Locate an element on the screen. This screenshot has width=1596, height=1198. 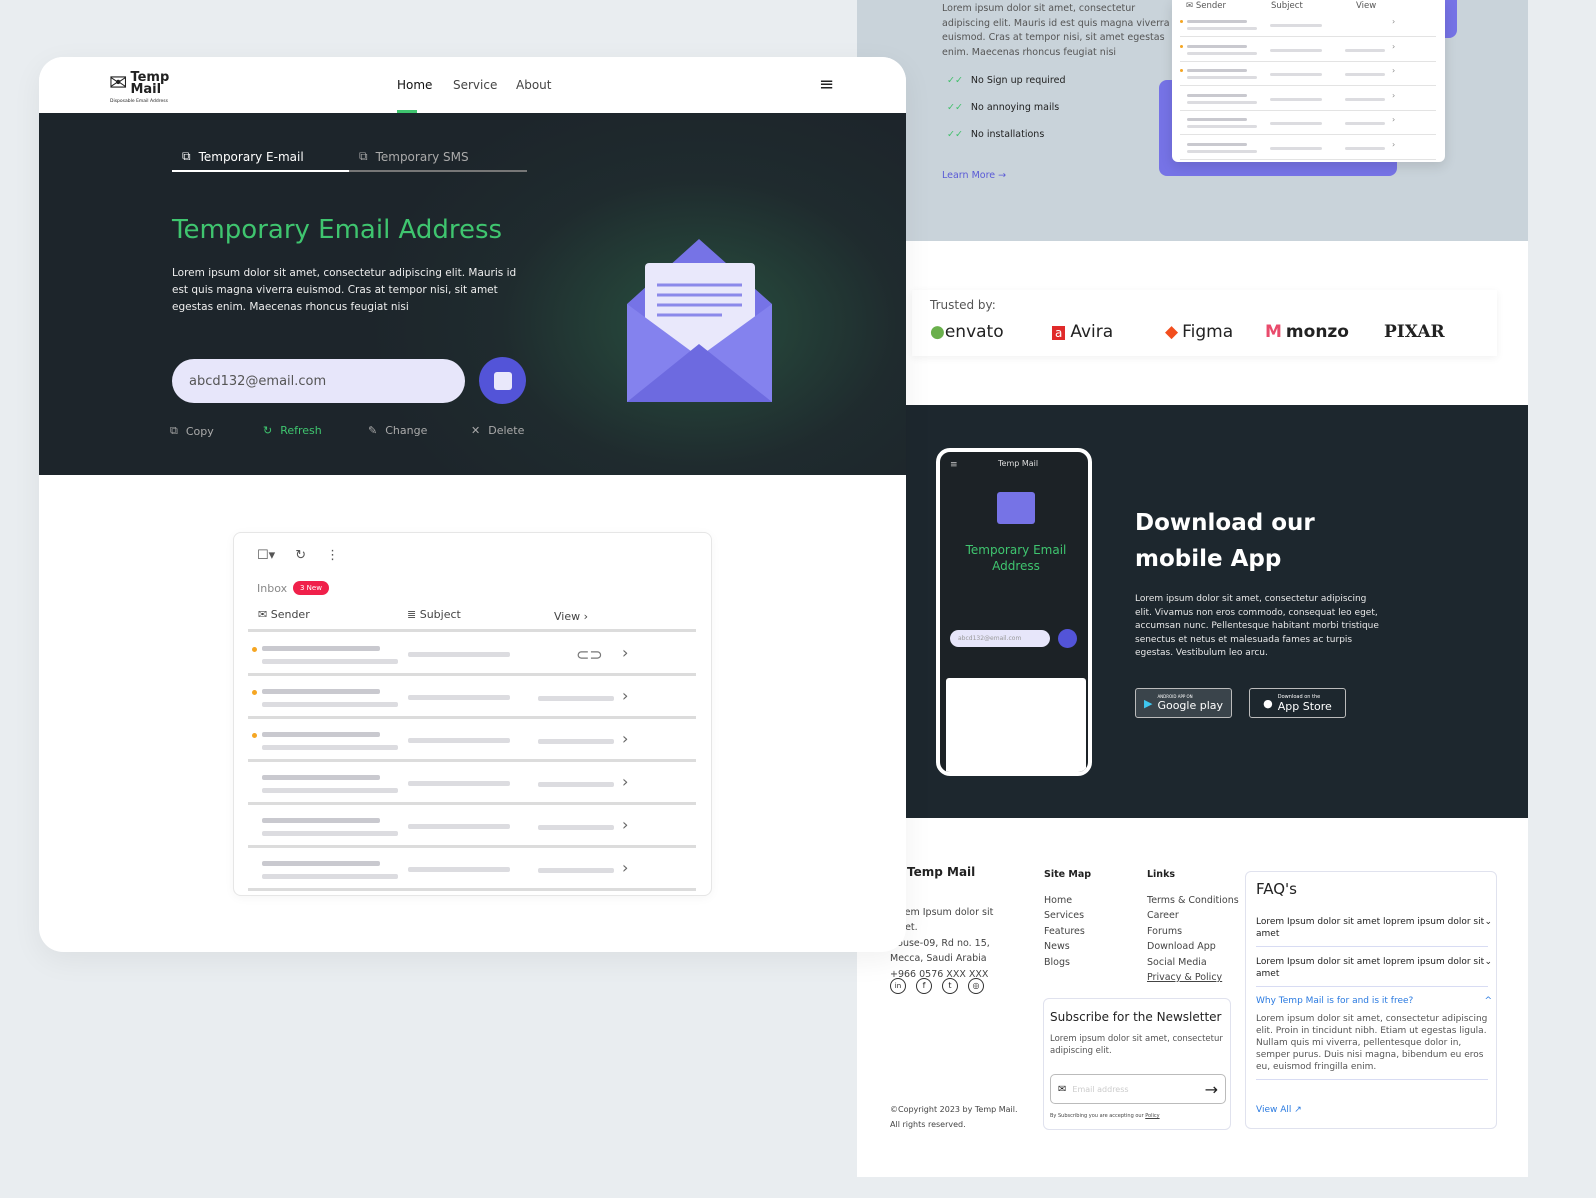
tab-temporary-email: ⧉ Temporary E-mail is located at coordinates (243, 156).